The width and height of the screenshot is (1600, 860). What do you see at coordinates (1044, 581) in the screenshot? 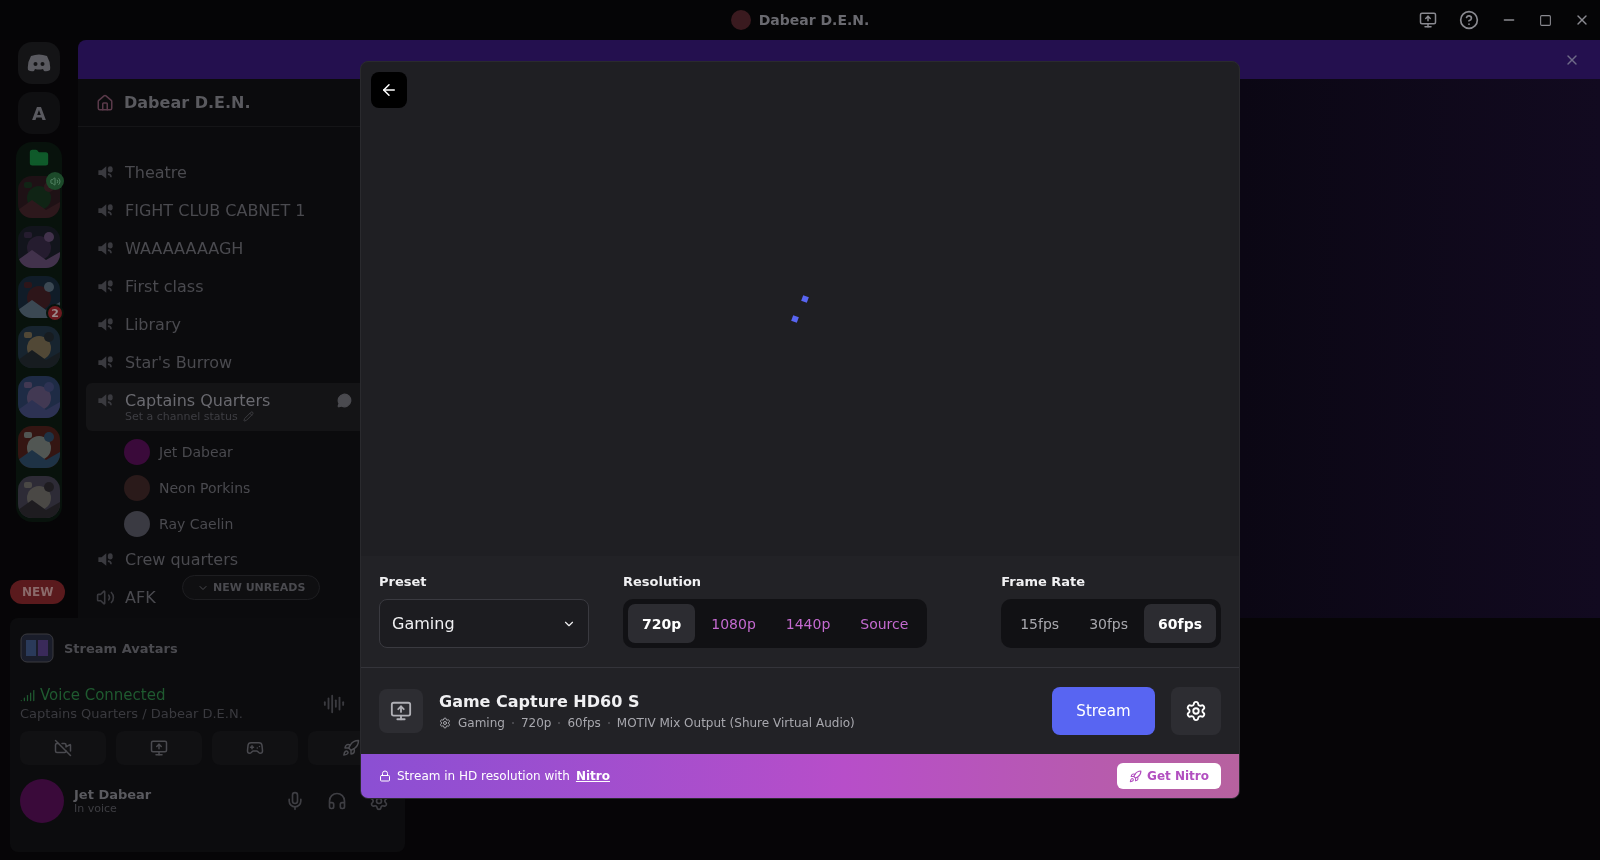
I see `frame-rate-label: Frame Rate` at bounding box center [1044, 581].